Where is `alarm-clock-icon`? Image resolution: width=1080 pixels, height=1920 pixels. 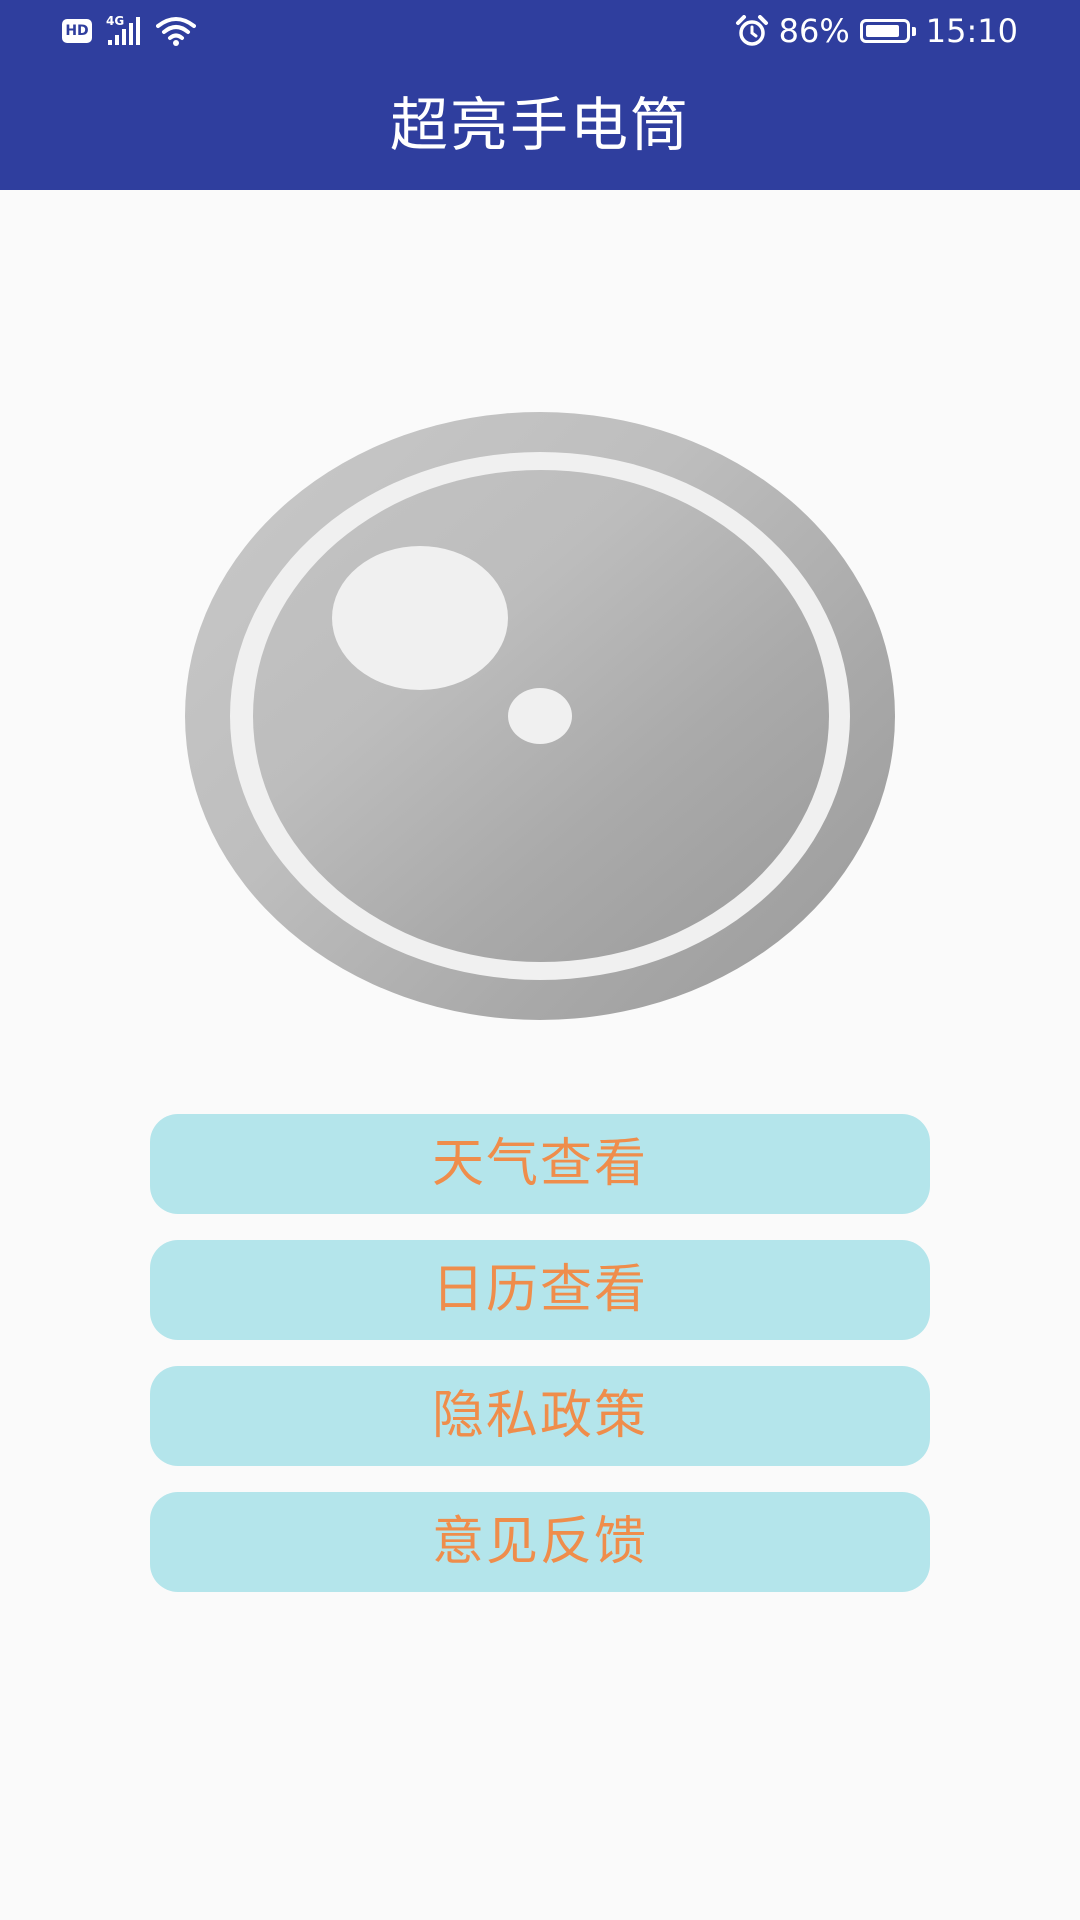 alarm-clock-icon is located at coordinates (751, 30).